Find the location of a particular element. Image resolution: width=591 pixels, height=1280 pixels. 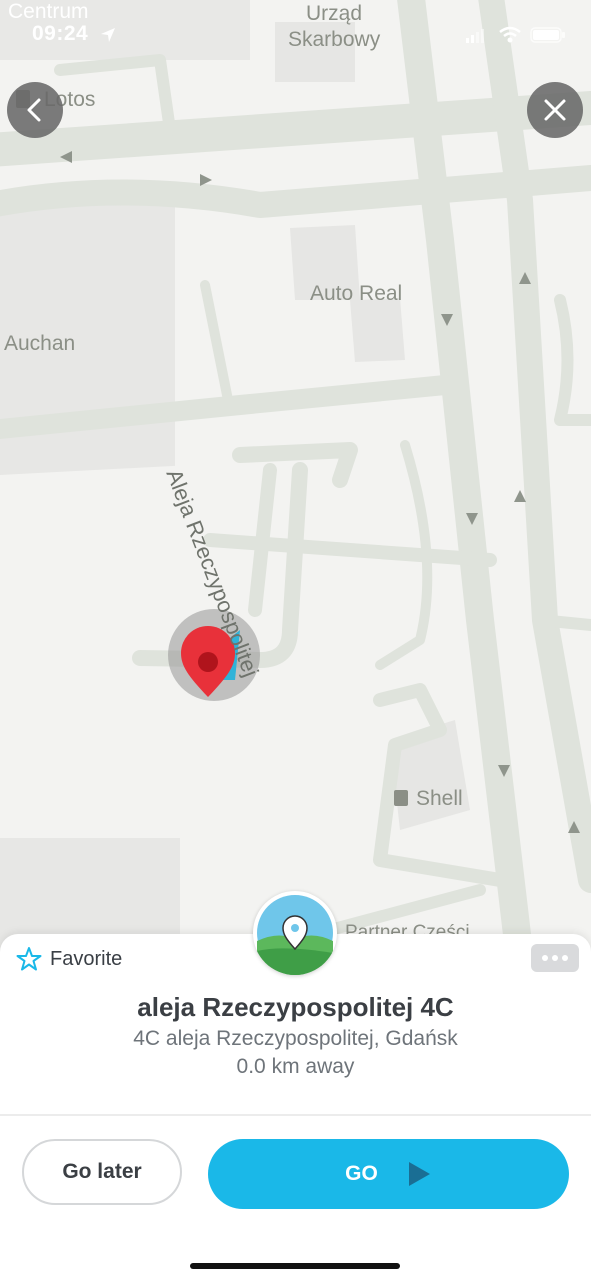

close-button is located at coordinates (555, 110).